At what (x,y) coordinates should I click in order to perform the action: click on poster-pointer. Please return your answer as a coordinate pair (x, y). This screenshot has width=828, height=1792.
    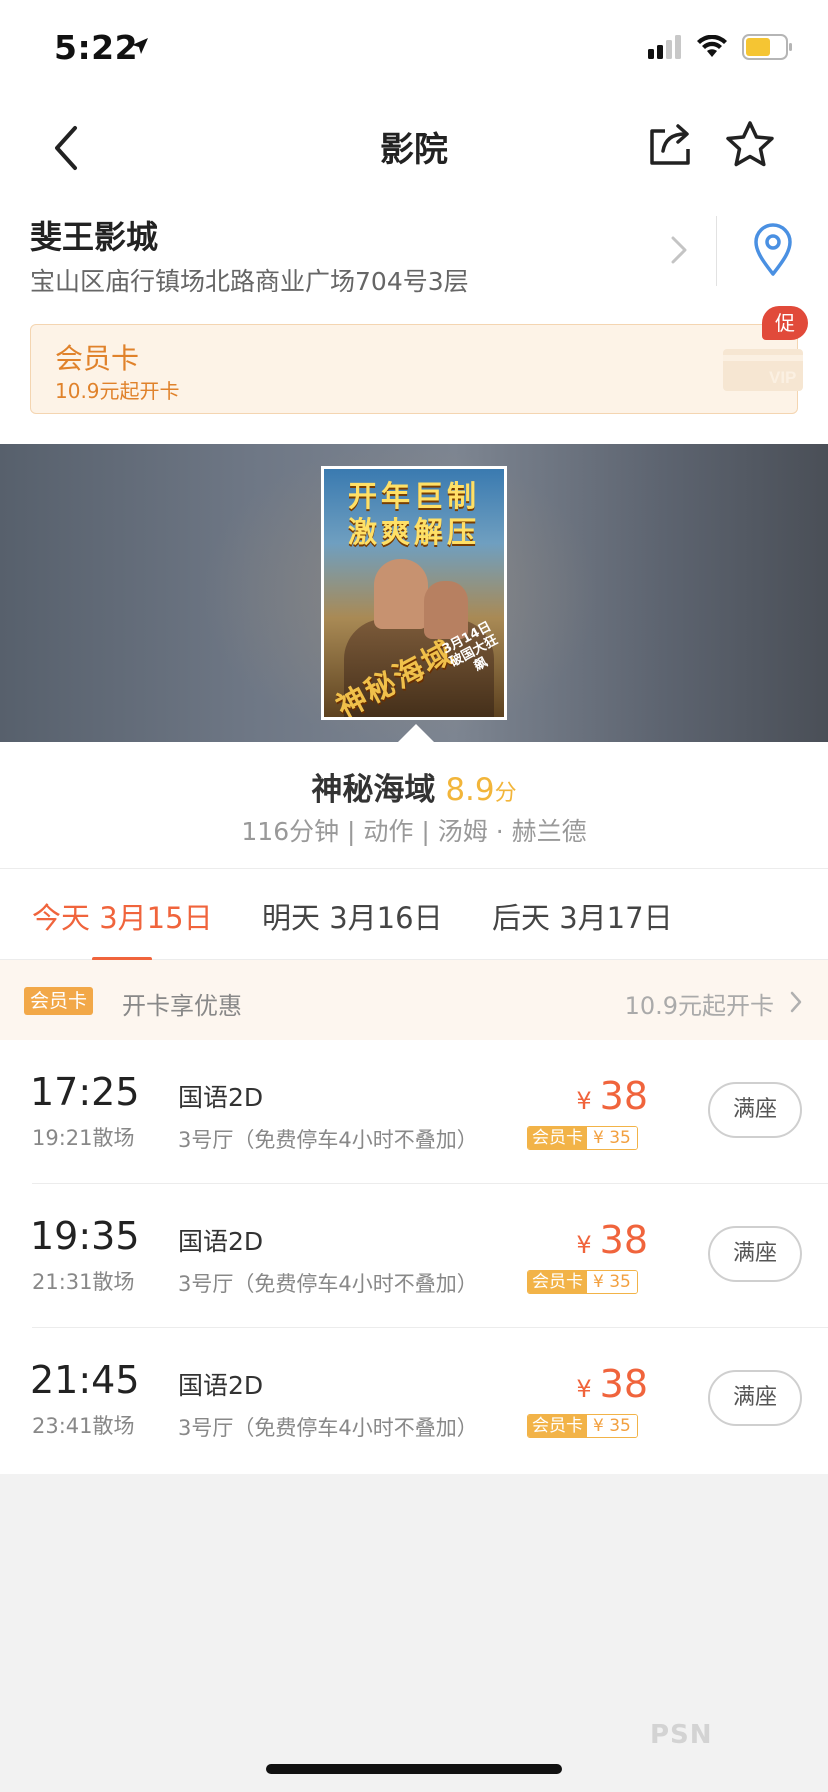
    Looking at the image, I should click on (416, 733).